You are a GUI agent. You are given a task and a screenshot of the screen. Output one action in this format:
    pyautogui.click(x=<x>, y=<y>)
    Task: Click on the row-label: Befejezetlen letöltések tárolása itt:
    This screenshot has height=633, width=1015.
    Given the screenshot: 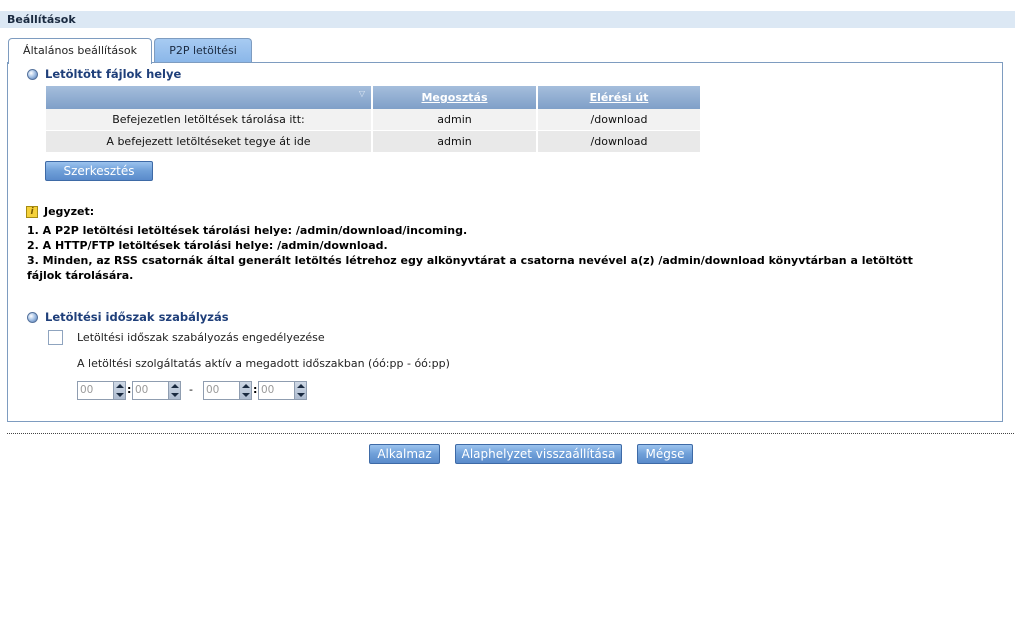 What is the action you would take?
    pyautogui.click(x=209, y=120)
    